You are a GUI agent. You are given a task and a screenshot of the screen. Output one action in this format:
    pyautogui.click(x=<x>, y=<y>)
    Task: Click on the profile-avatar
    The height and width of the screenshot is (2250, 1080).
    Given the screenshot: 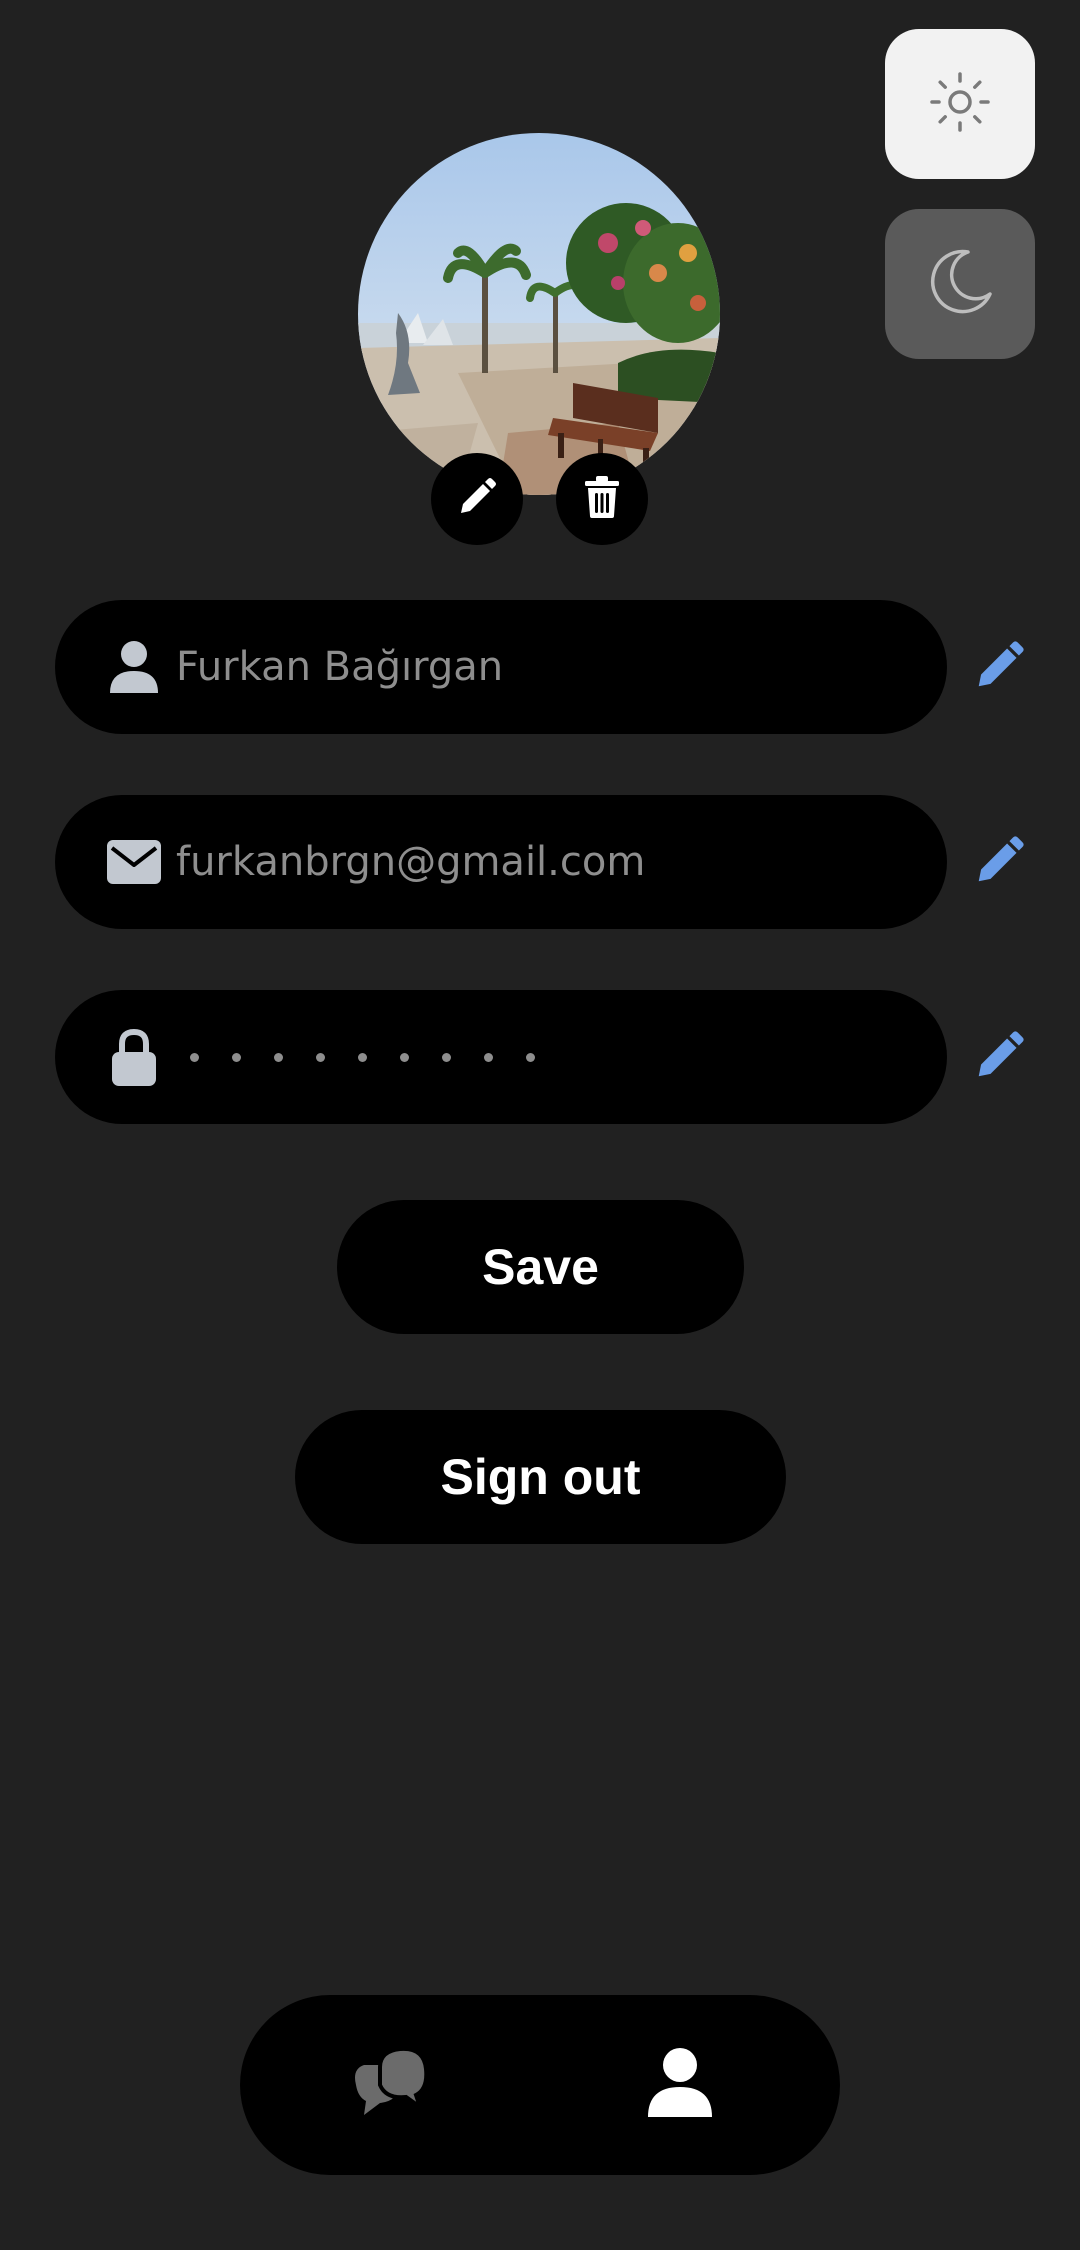 What is the action you would take?
    pyautogui.click(x=539, y=314)
    